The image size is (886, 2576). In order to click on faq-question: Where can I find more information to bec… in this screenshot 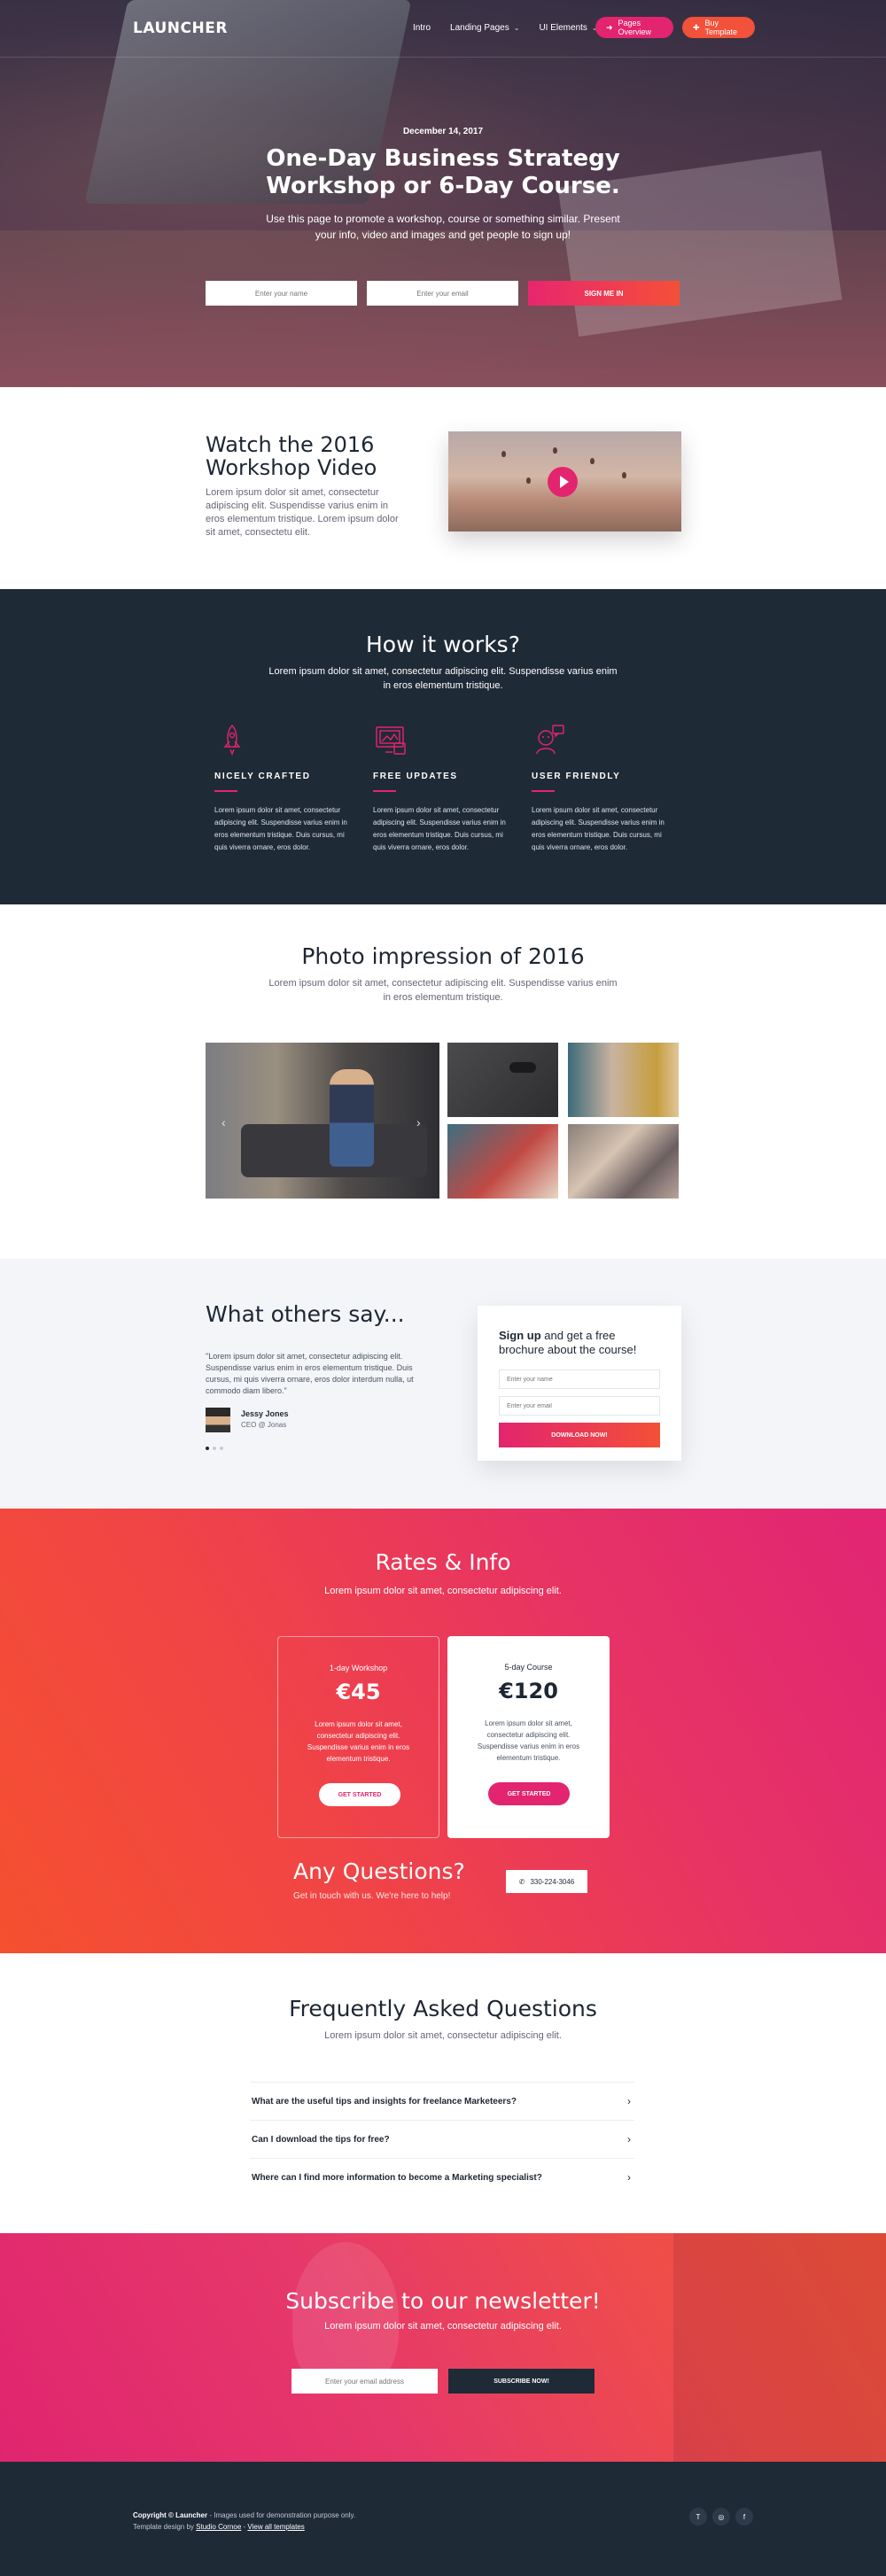, I will do `click(397, 2177)`.